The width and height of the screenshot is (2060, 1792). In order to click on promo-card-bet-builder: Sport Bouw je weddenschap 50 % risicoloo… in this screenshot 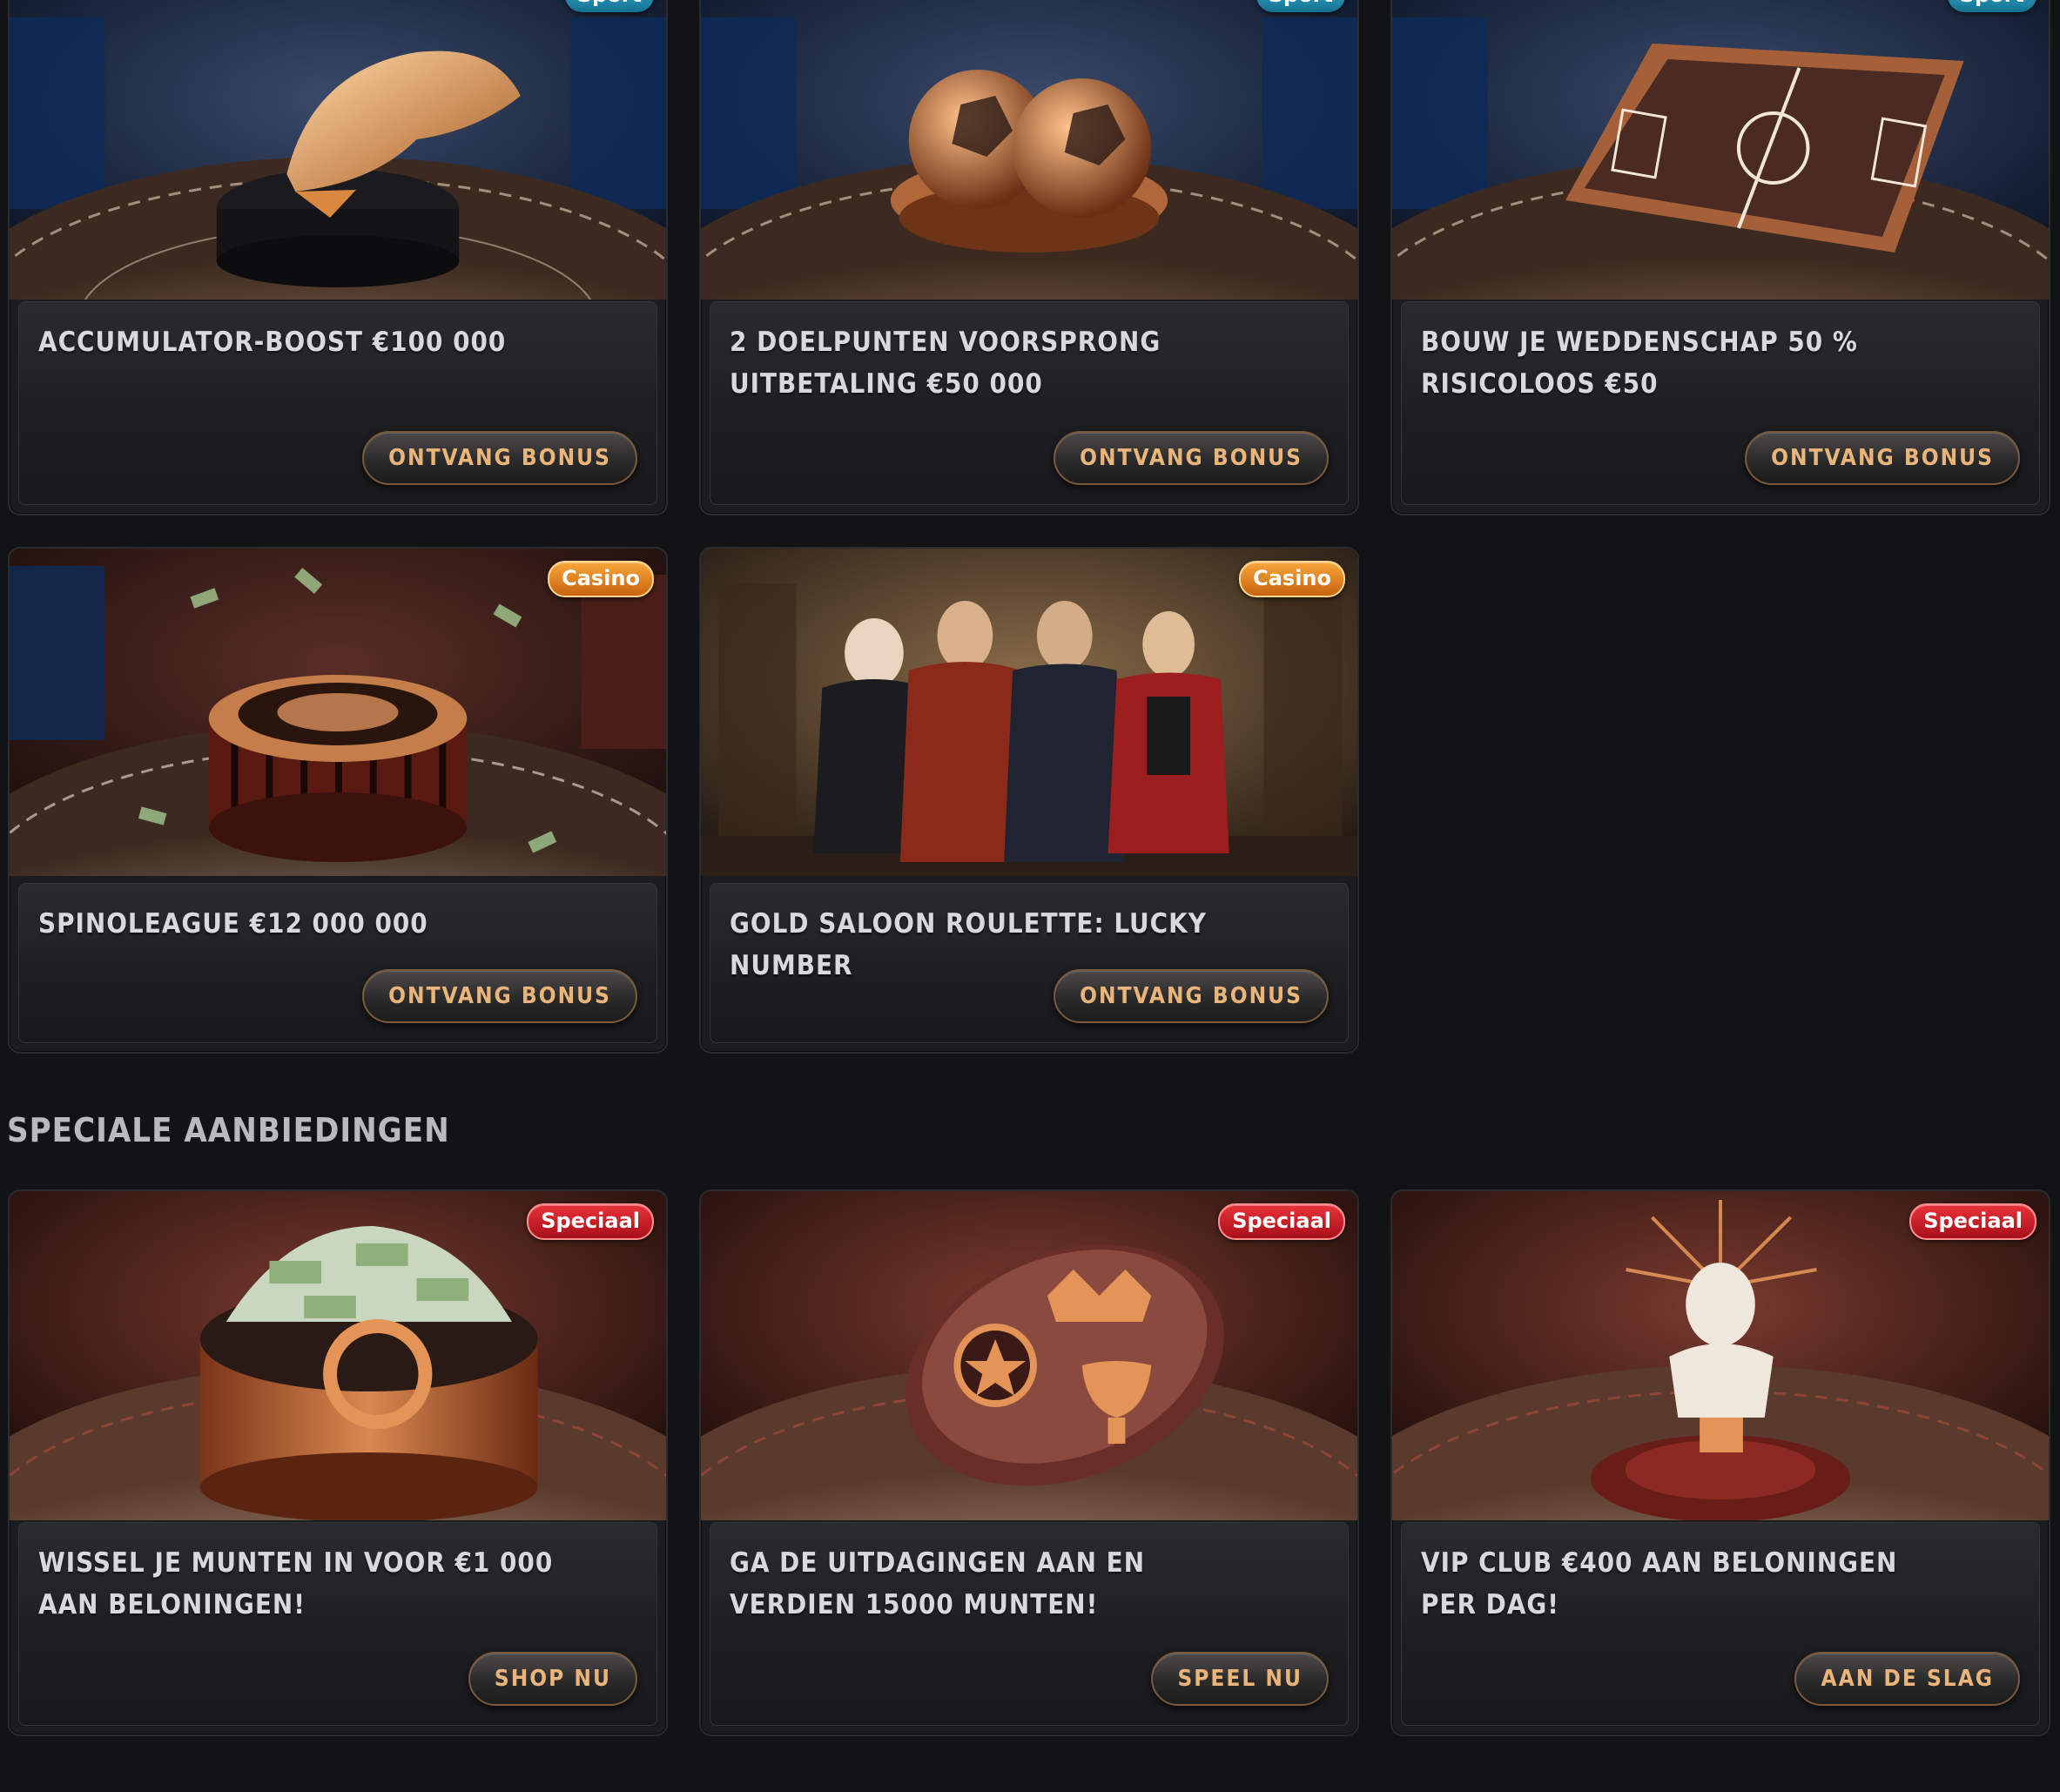, I will do `click(1720, 257)`.